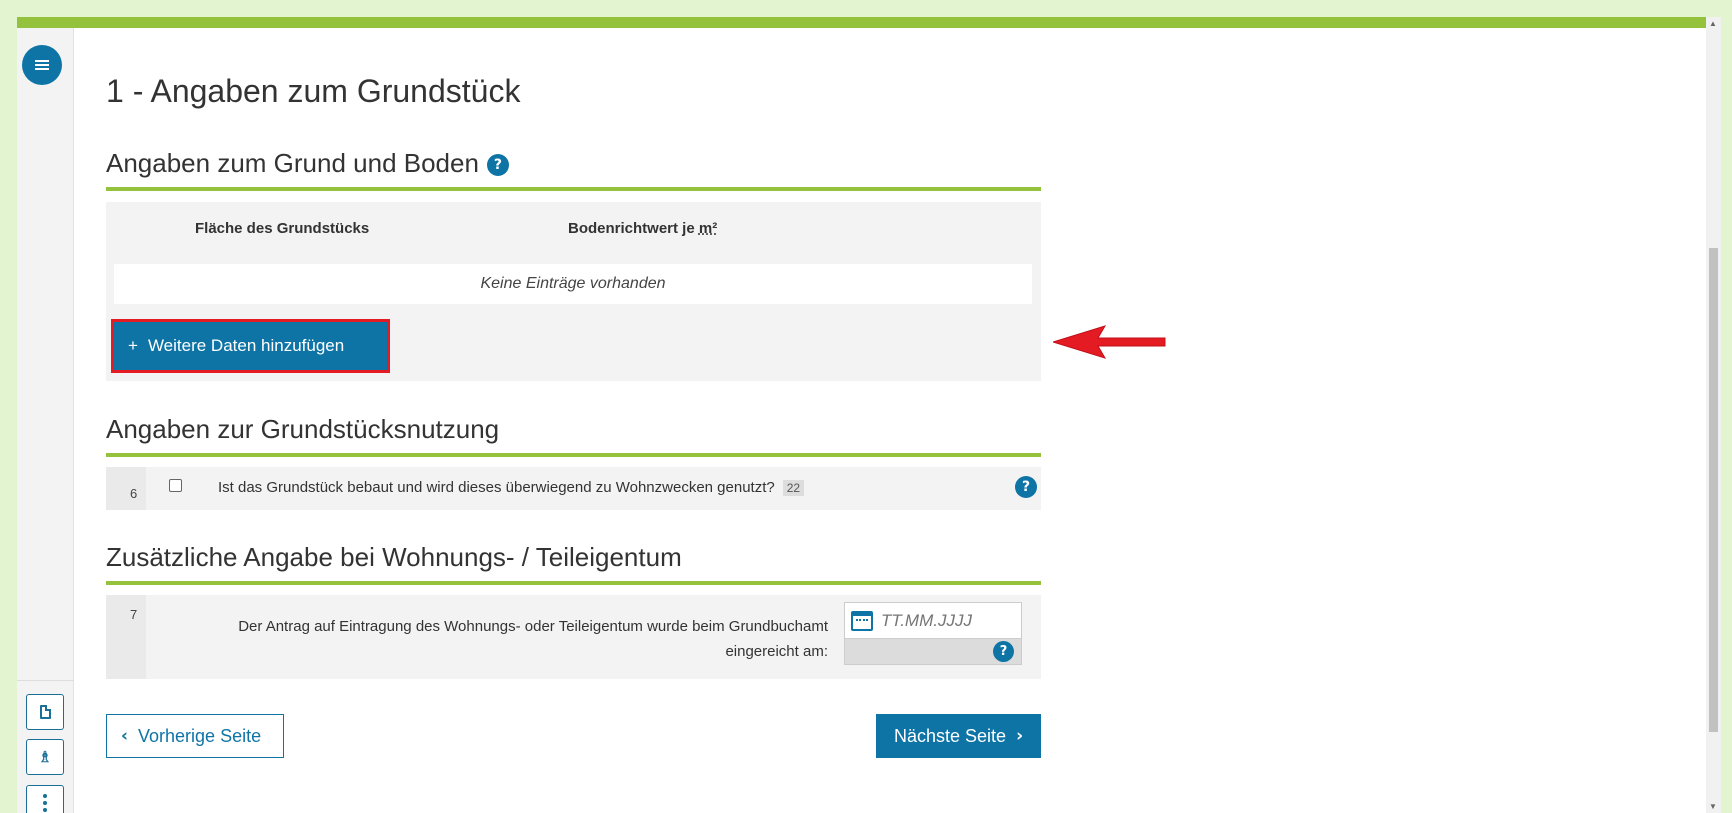  I want to click on previous-page-button: ‹ Vorherige Seite, so click(195, 736).